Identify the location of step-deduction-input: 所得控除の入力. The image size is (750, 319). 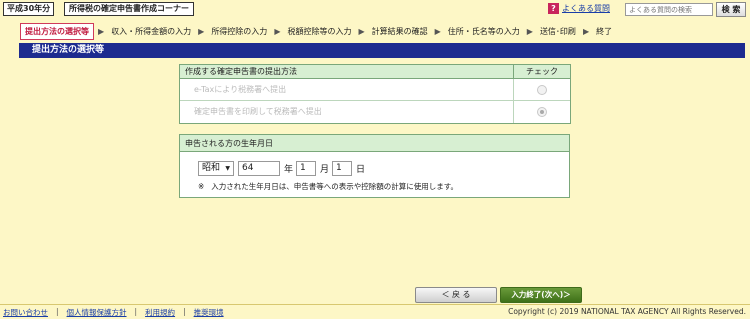
(239, 31).